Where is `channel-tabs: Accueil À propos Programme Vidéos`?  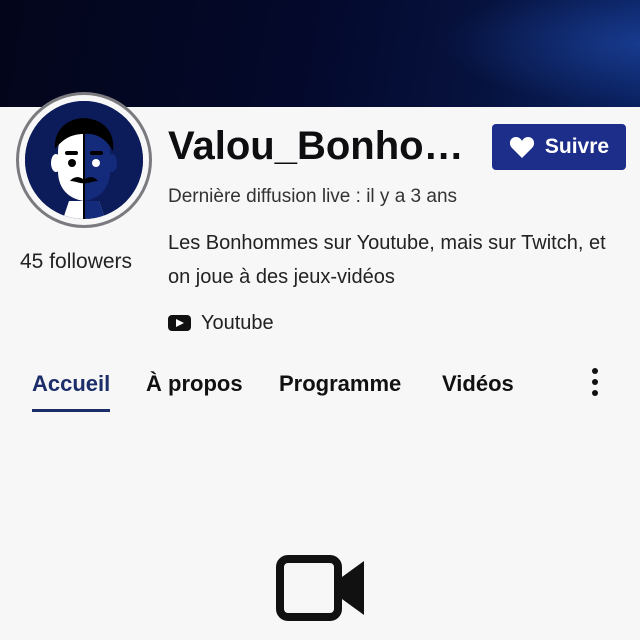
channel-tabs: Accueil À propos Programme Vidéos is located at coordinates (320, 389).